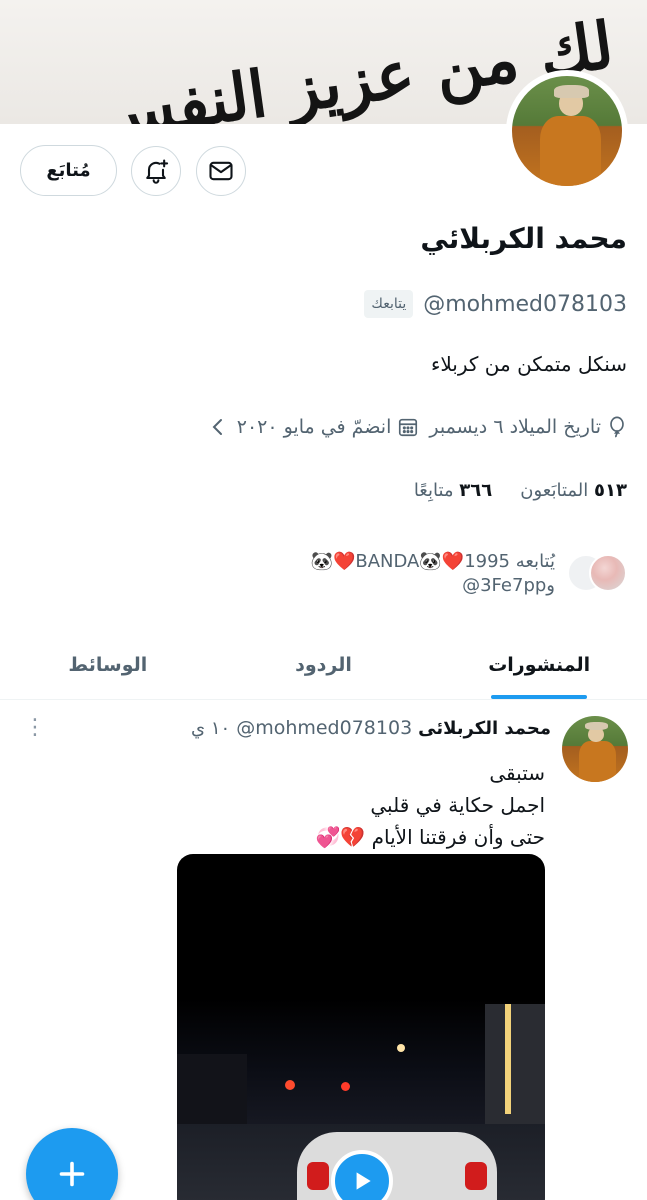 Image resolution: width=647 pixels, height=1200 pixels. I want to click on following-count: ٥١٣ المتابَعون, so click(573, 490).